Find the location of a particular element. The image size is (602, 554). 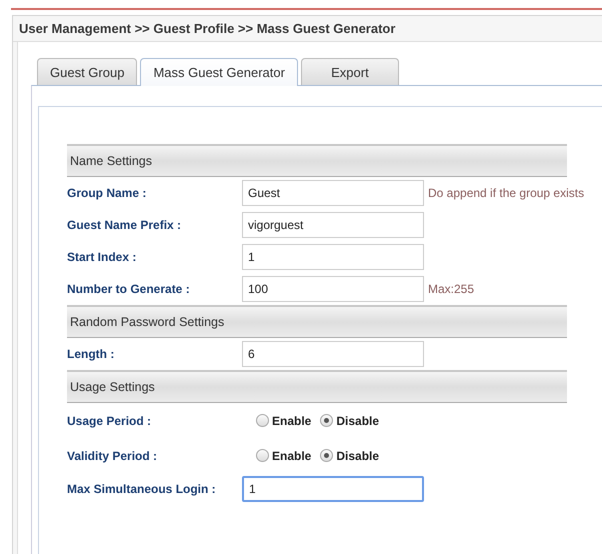

field-label: Validity Period : is located at coordinates (112, 455).